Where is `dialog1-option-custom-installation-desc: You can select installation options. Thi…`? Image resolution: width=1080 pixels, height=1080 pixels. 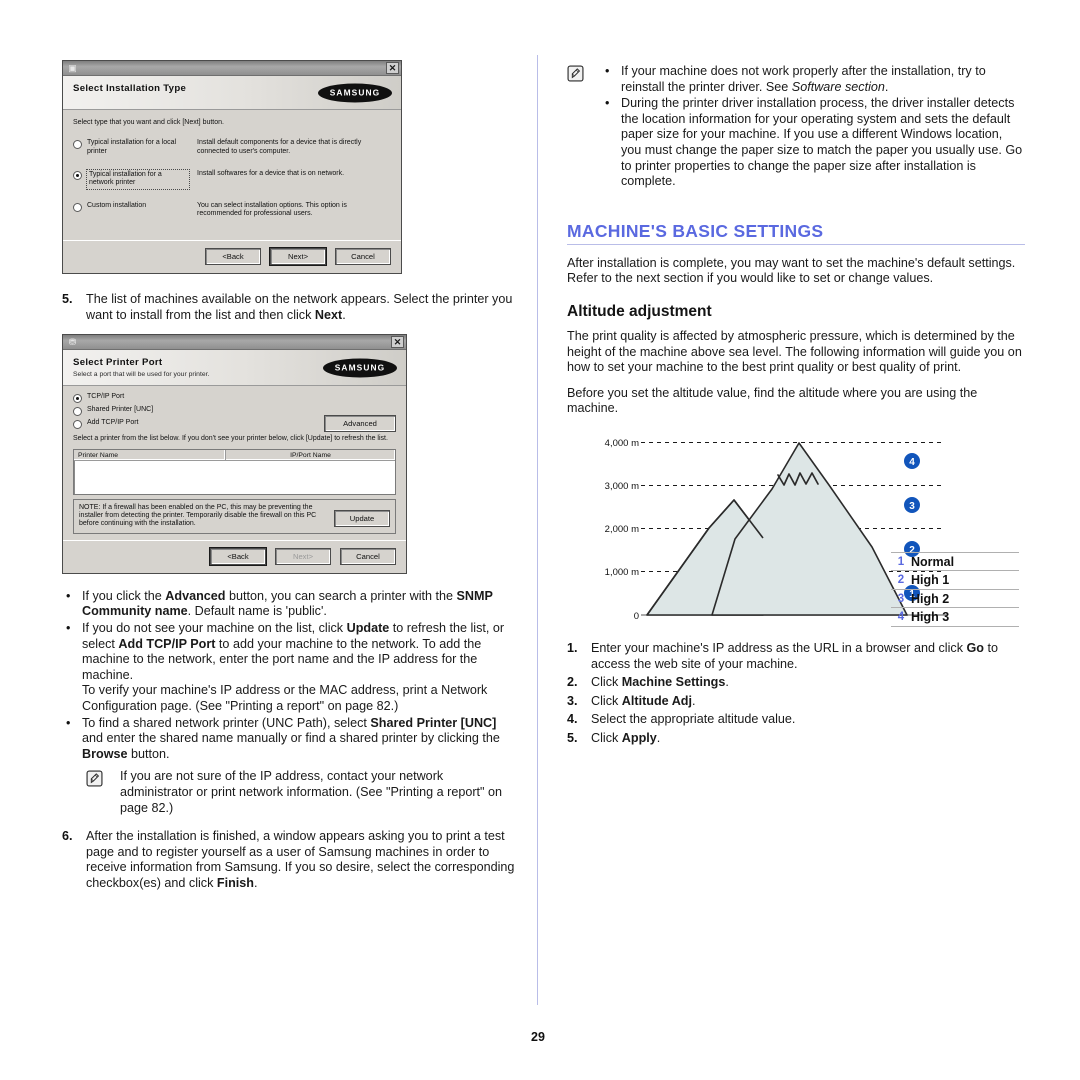 dialog1-option-custom-installation-desc: You can select installation options. Thi… is located at coordinates (272, 209).